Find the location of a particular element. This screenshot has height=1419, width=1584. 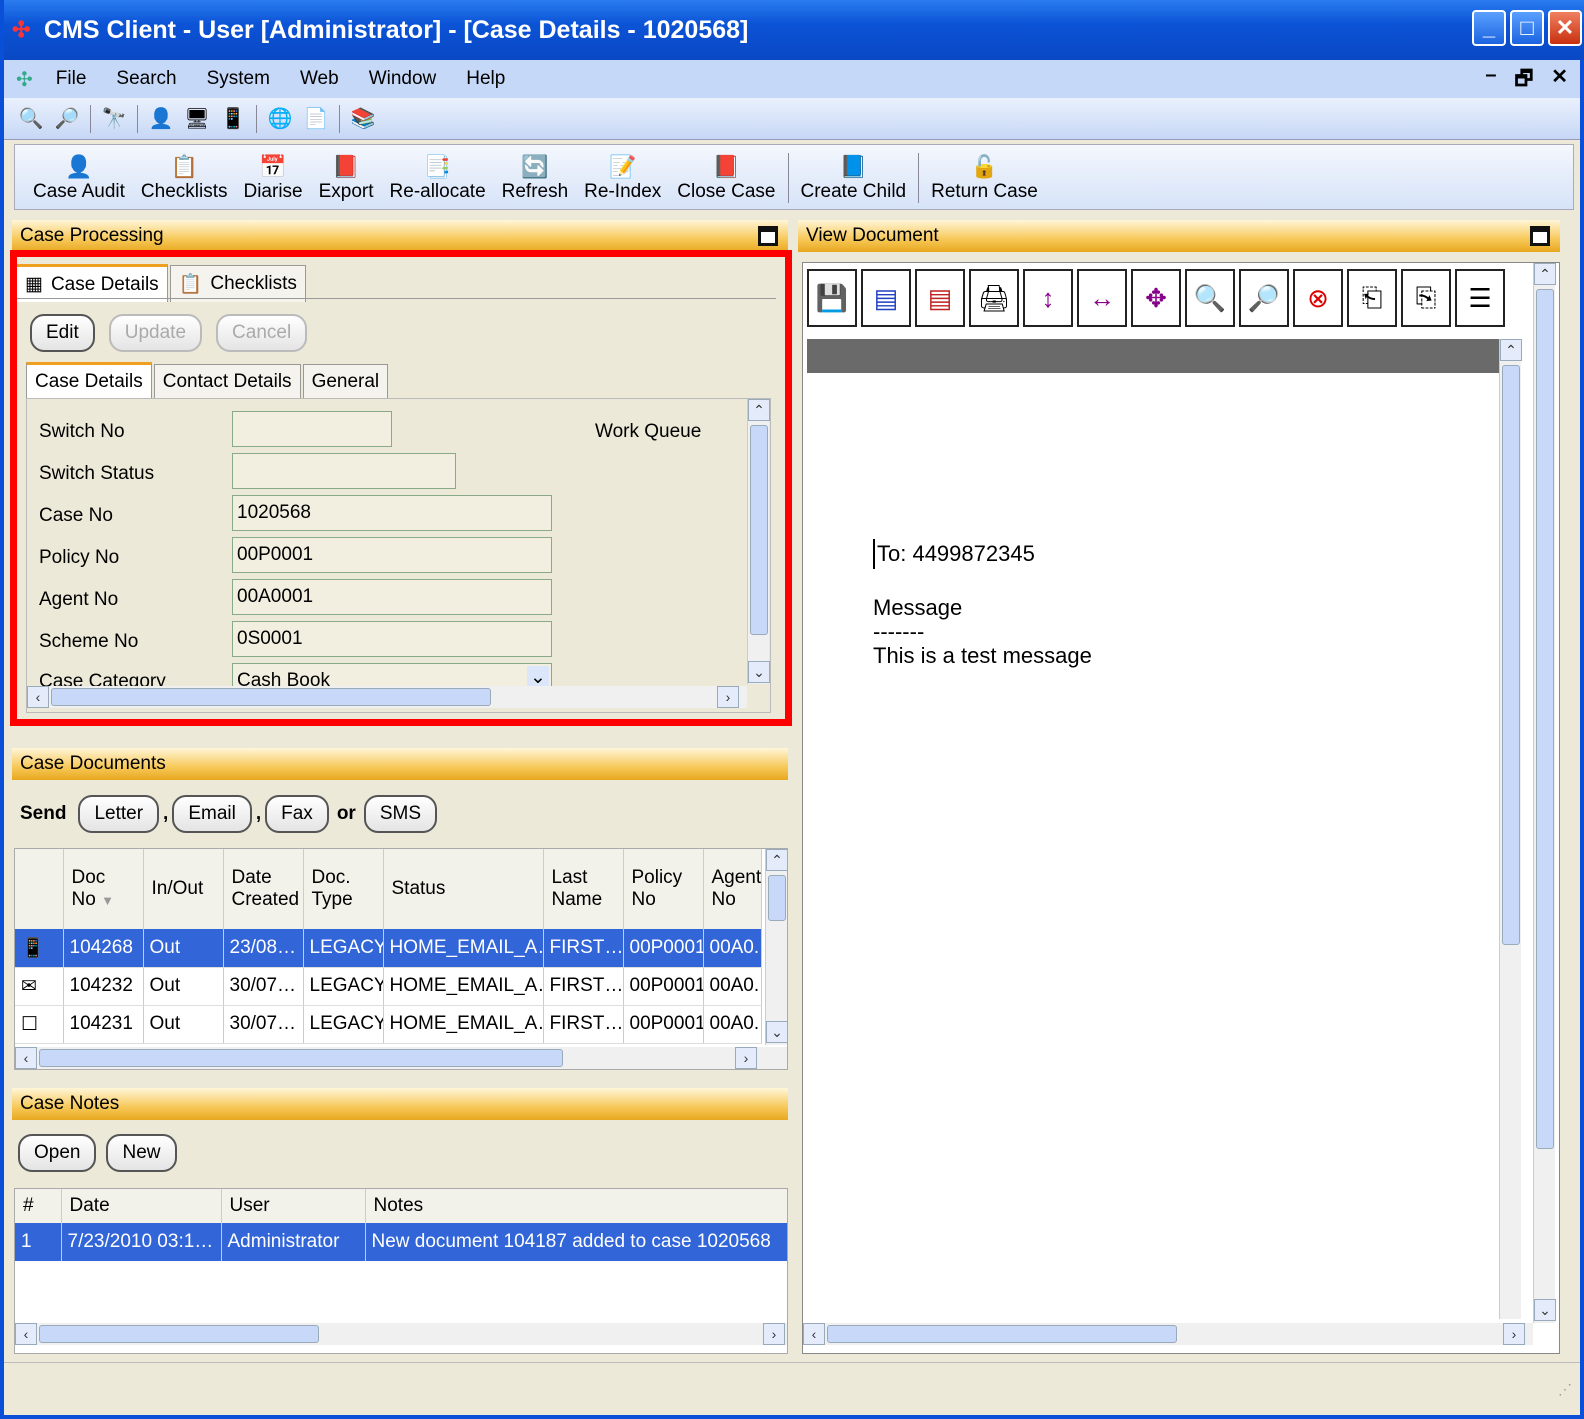

form-icon: 📄 is located at coordinates (316, 119).